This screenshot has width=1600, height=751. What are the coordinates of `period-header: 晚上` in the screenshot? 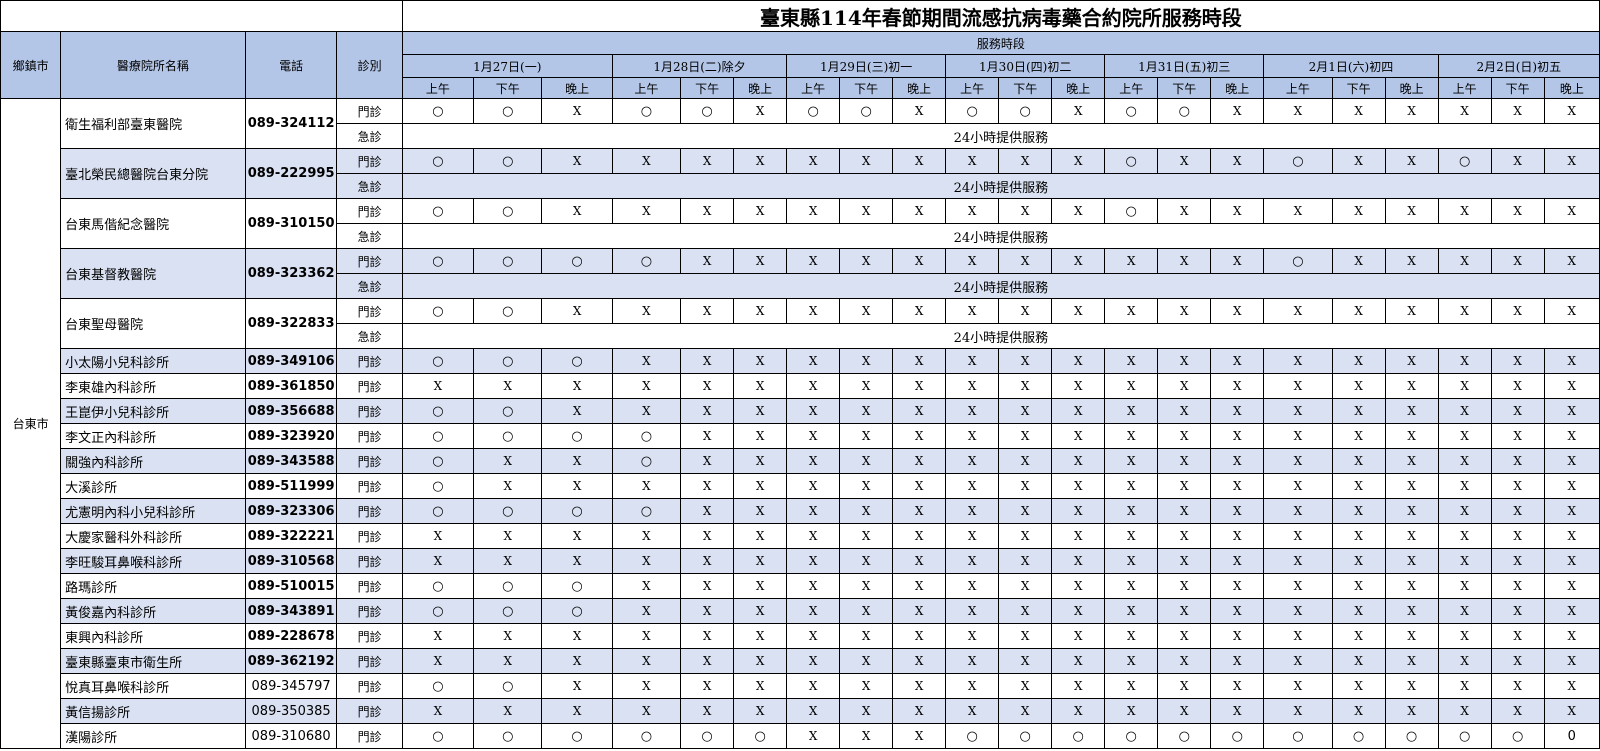 It's located at (760, 88).